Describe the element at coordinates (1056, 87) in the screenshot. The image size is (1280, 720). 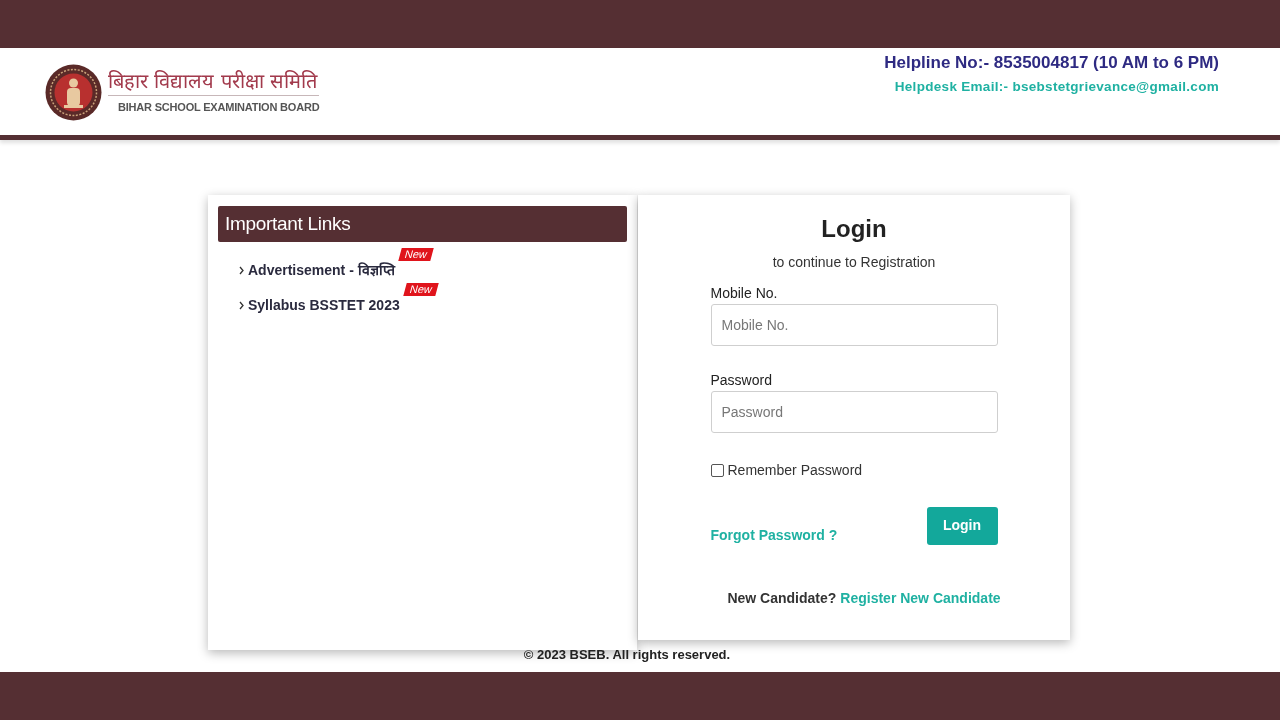
I see `helpdesk-email: Helpdesk Email:- bsebstetgrievance@gmail.com` at that location.